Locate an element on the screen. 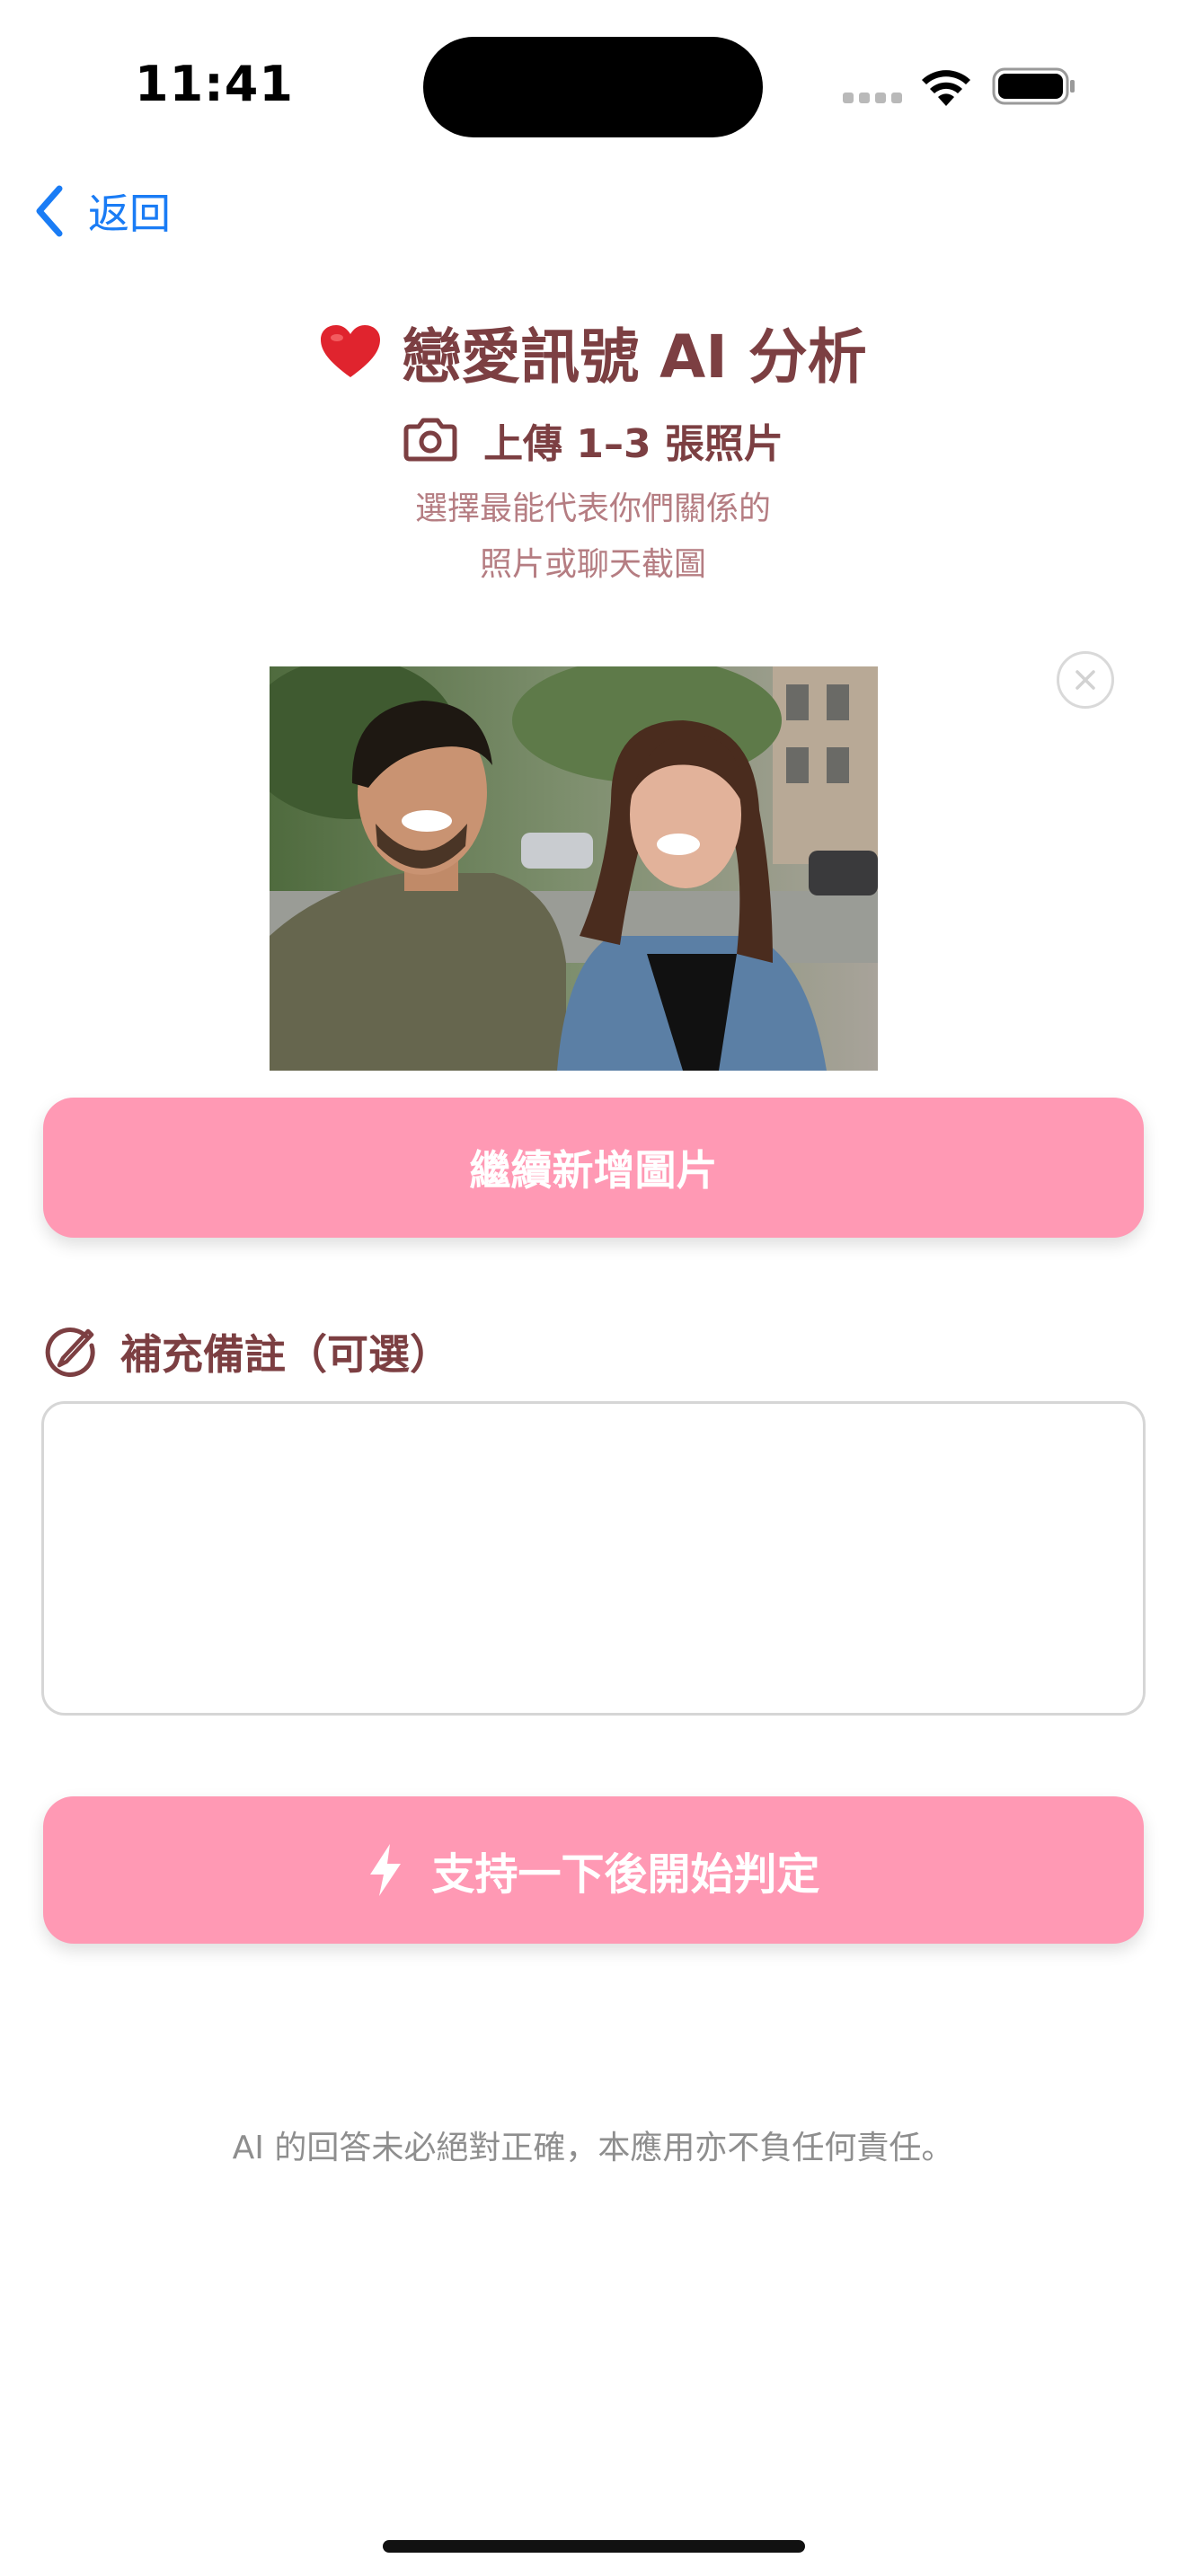 The width and height of the screenshot is (1186, 2576). disclaimer-text: AI 的回答未必絕對正確，本應用亦不負任何責任。 is located at coordinates (593, 2148).